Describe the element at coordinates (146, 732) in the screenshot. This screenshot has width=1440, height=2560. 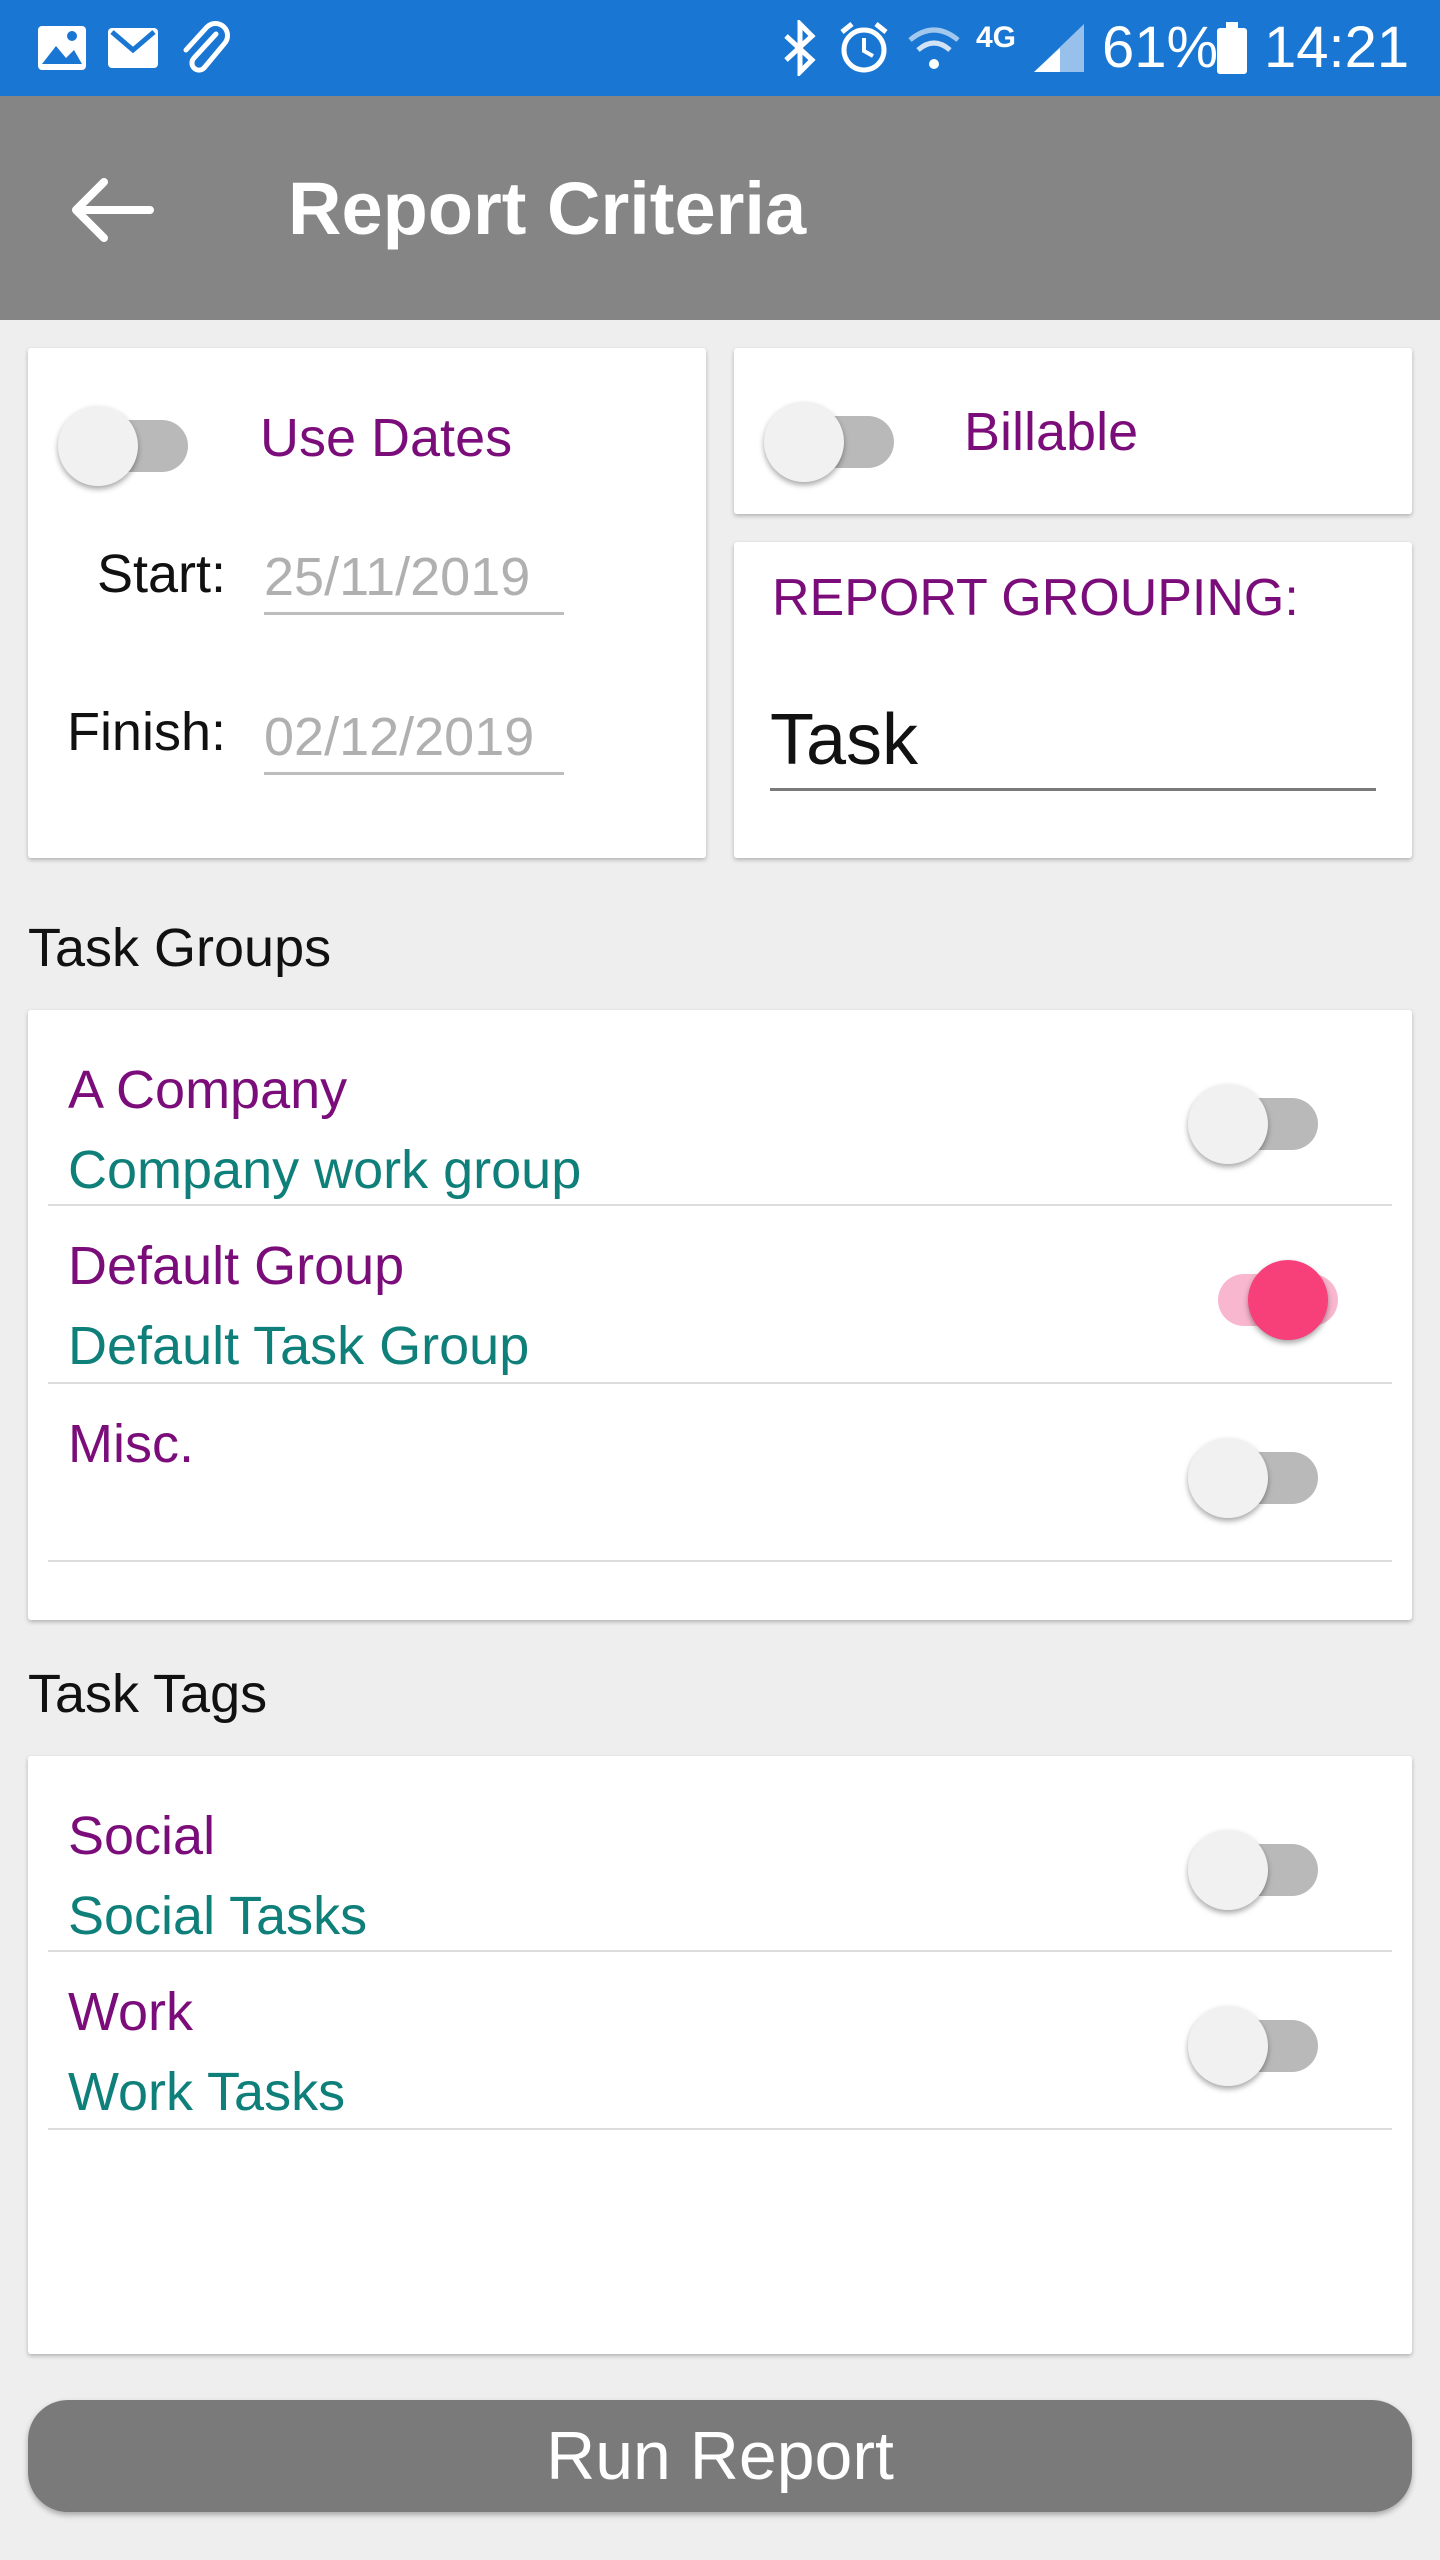
I see `finish-label: Finish:` at that location.